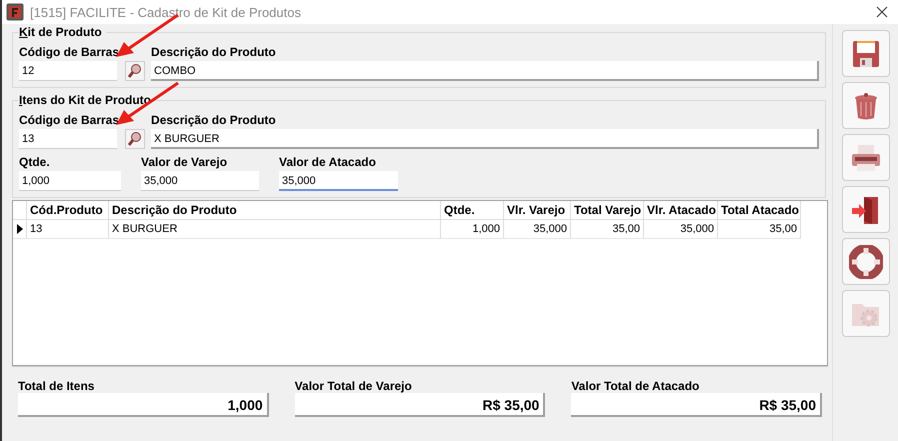 This screenshot has height=441, width=898. What do you see at coordinates (68, 210) in the screenshot?
I see `column-header: Cód.Produto` at bounding box center [68, 210].